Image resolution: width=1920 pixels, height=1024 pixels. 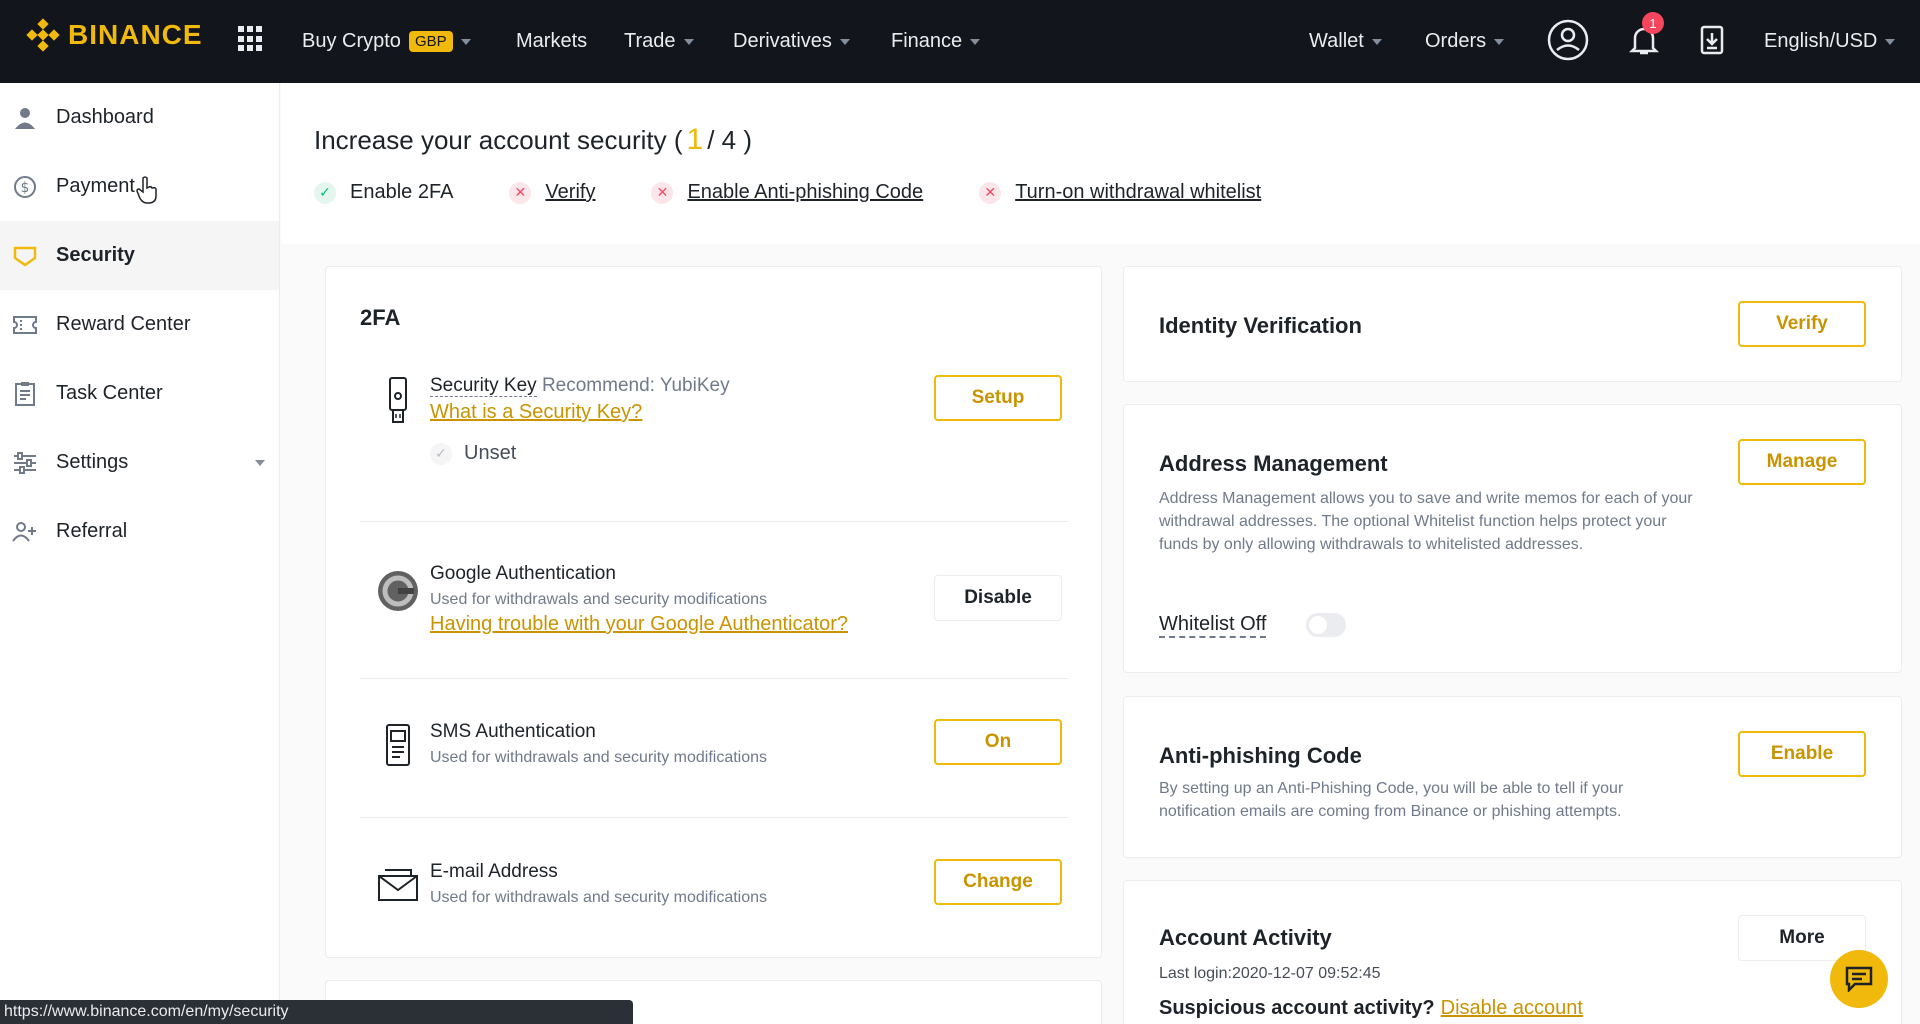 I want to click on nav-markets-label: Markets, so click(x=552, y=41).